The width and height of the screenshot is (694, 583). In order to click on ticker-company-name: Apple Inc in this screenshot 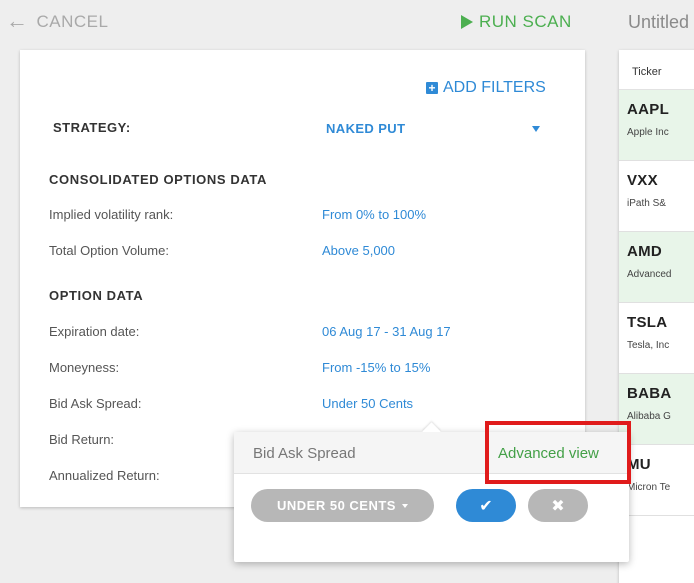, I will do `click(648, 132)`.